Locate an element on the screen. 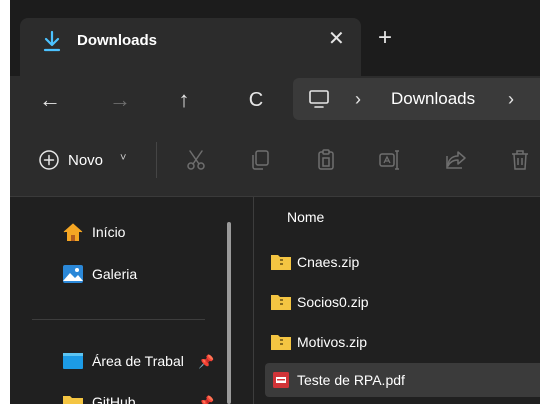 The image size is (540, 404). file-row: Socios0.zip is located at coordinates (402, 302).